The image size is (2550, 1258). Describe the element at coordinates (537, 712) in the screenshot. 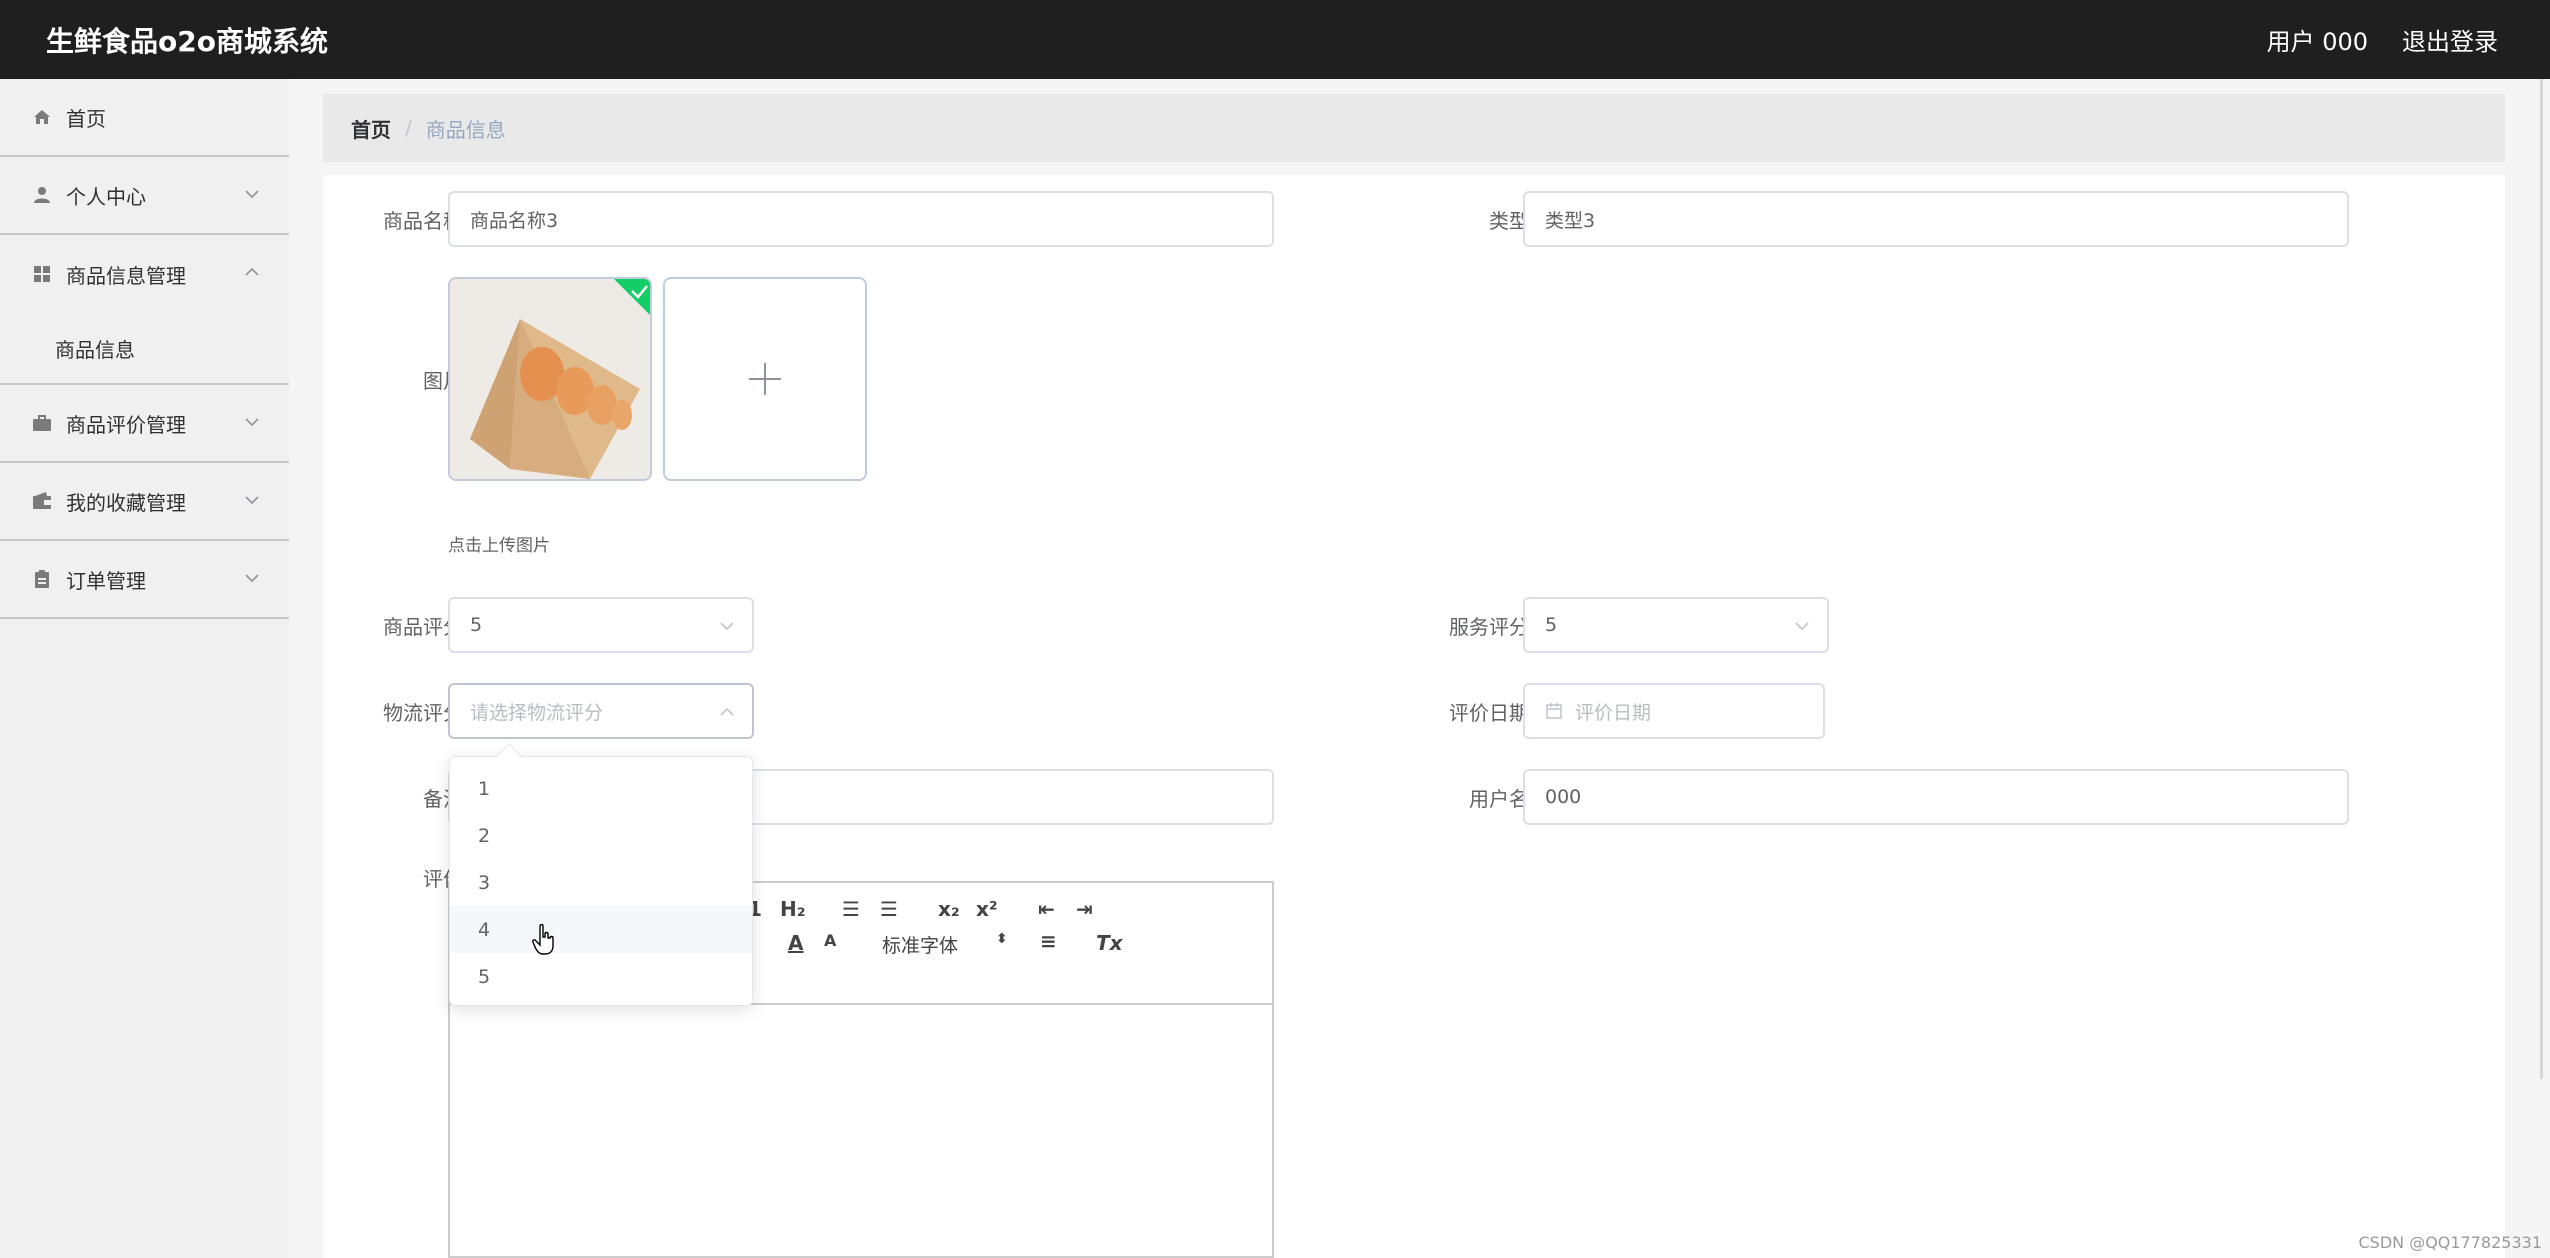

I see `logistics-placeholder: 请选择物流评分` at that location.